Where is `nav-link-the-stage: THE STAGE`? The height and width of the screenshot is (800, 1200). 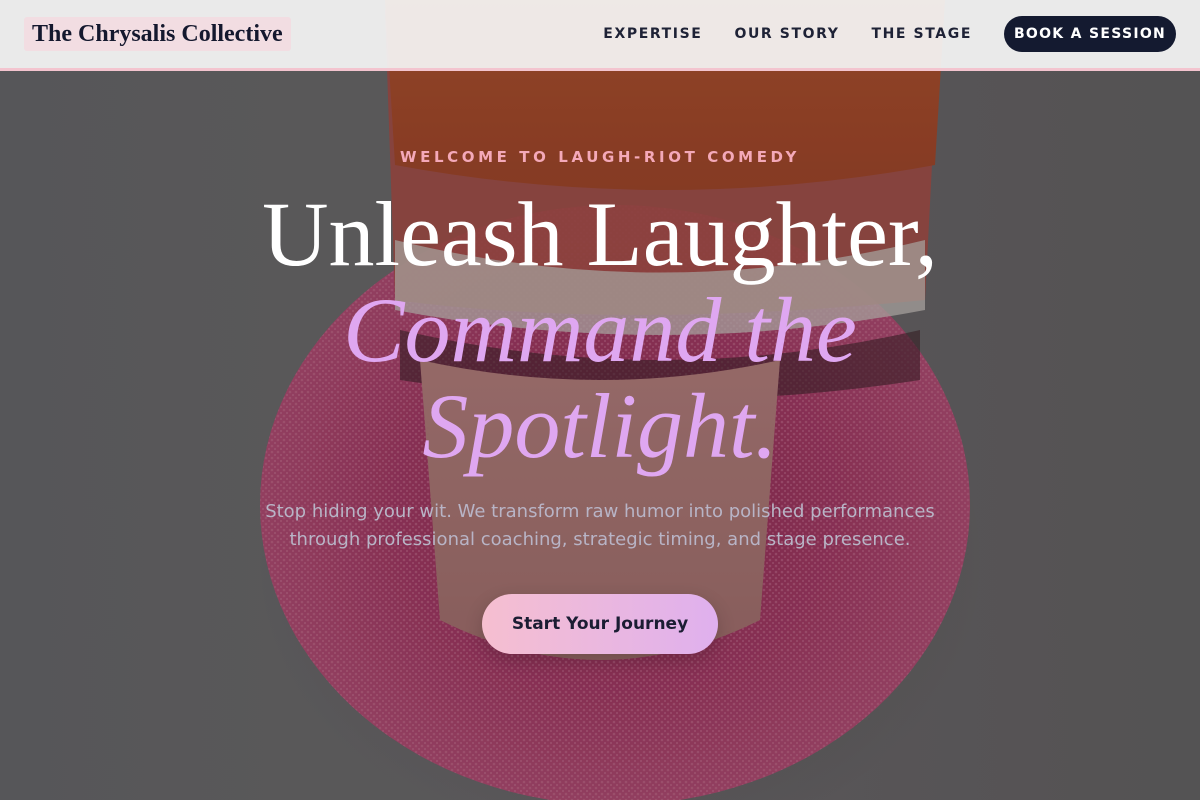 nav-link-the-stage: THE STAGE is located at coordinates (921, 34).